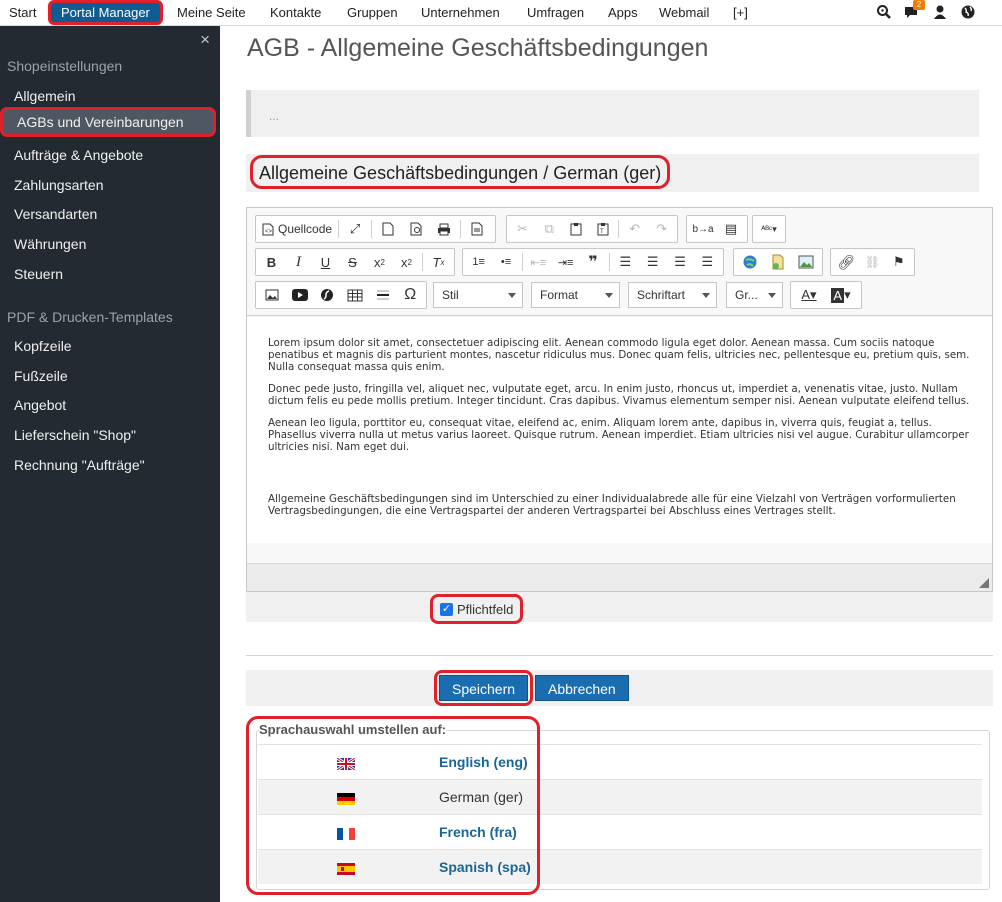 The image size is (1002, 902). I want to click on flash-icon, so click(327, 295).